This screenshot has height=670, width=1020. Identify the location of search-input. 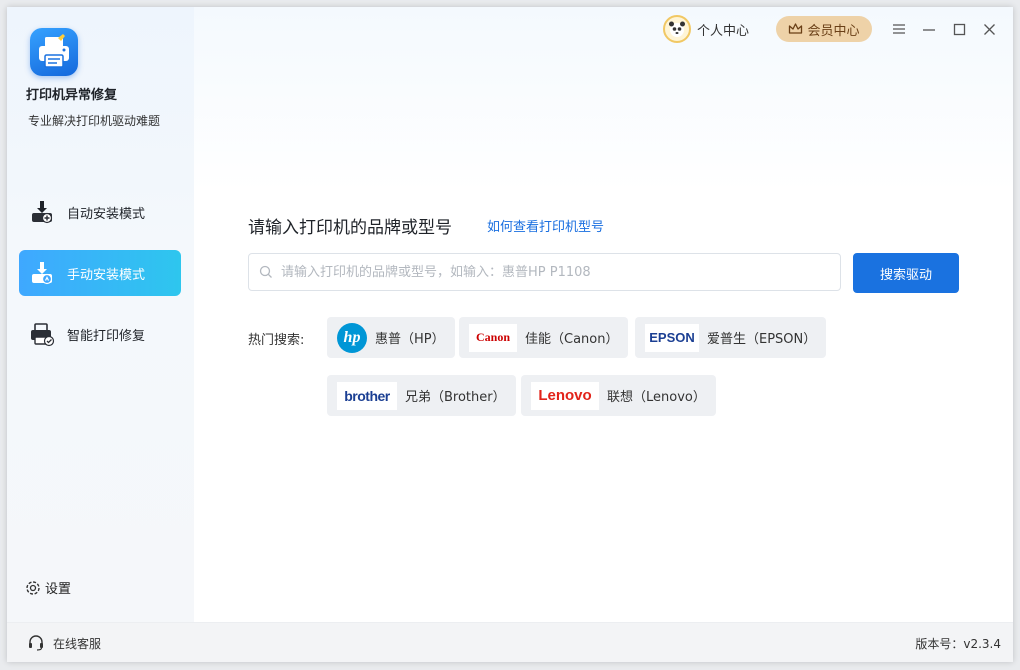
(559, 272).